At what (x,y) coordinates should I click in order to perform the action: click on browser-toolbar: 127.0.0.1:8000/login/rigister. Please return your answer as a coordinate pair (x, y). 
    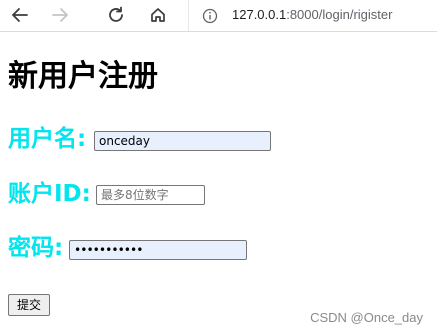
    Looking at the image, I should click on (218, 16).